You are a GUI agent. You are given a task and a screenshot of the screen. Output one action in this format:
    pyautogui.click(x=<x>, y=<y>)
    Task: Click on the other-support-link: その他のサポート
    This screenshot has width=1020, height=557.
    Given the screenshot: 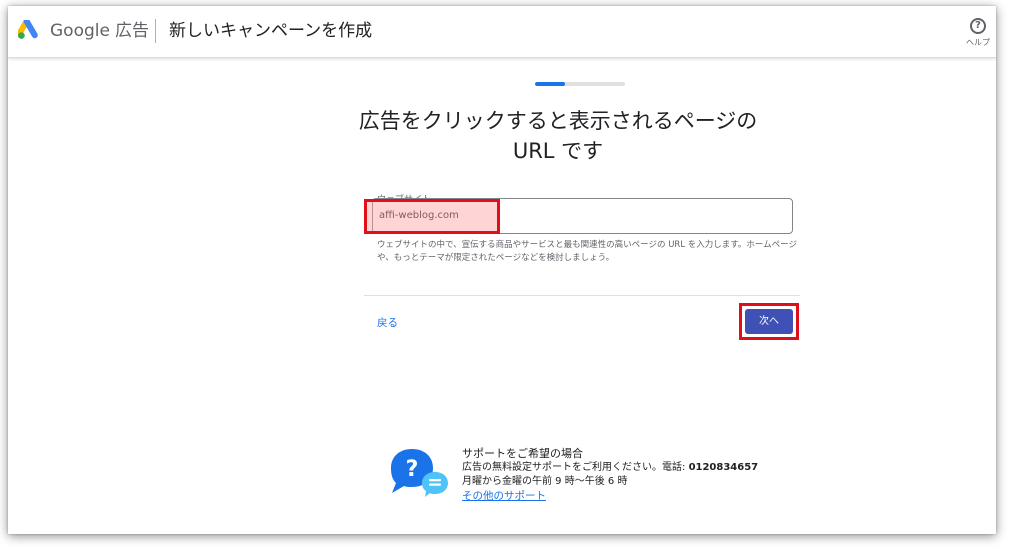 What is the action you would take?
    pyautogui.click(x=610, y=496)
    